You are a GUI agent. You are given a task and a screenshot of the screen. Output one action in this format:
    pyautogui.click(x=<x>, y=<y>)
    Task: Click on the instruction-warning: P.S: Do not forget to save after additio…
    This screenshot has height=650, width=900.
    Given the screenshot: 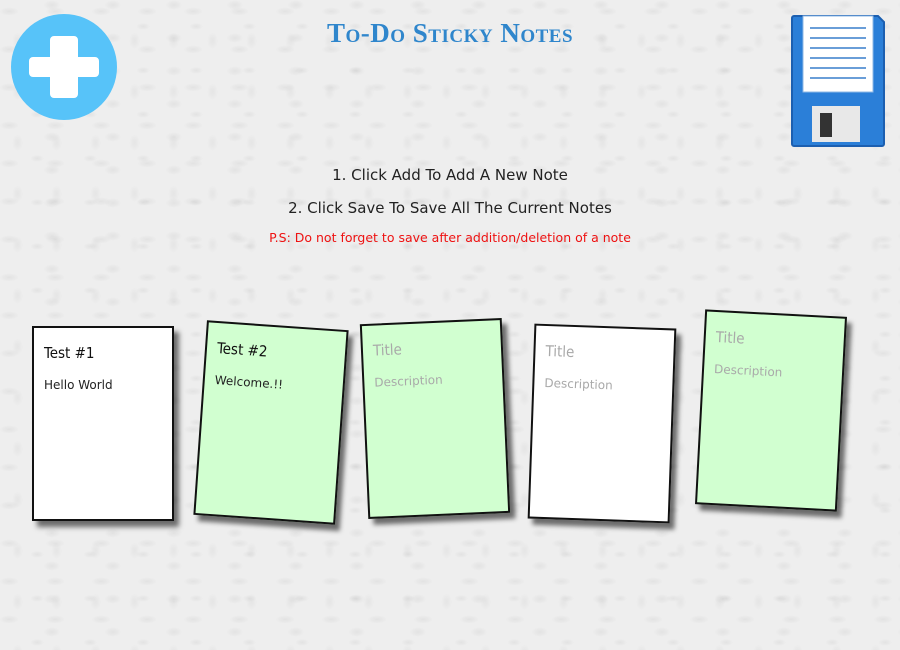 What is the action you would take?
    pyautogui.click(x=450, y=237)
    